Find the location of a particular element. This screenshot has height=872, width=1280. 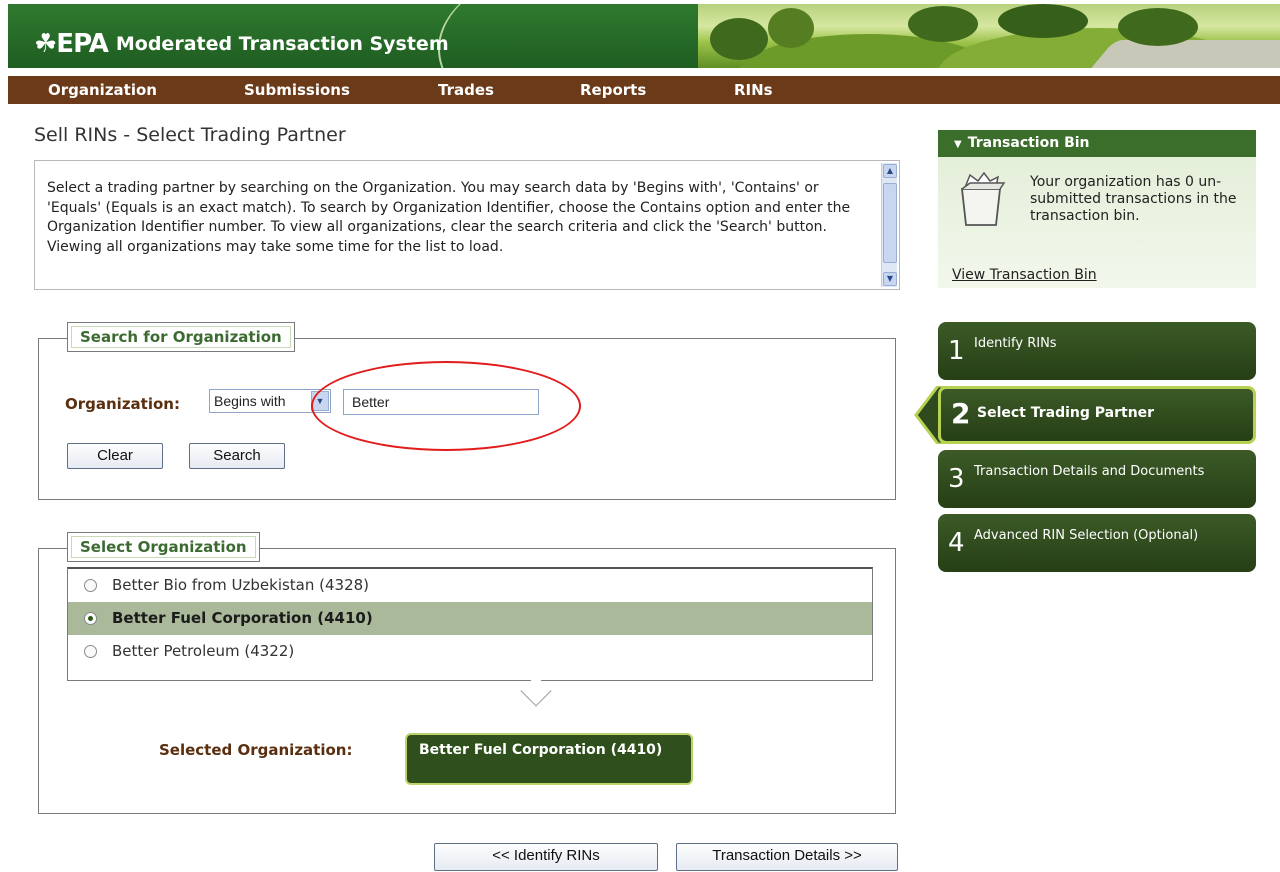

scroll-up-arrow-icon: ▲ is located at coordinates (890, 171).